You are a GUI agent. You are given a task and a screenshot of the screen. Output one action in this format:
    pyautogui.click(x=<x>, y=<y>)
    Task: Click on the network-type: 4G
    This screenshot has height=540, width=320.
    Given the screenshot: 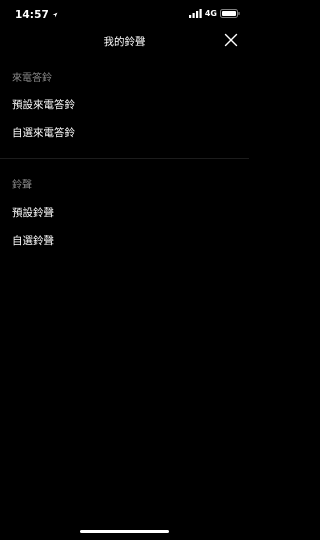 What is the action you would take?
    pyautogui.click(x=210, y=13)
    